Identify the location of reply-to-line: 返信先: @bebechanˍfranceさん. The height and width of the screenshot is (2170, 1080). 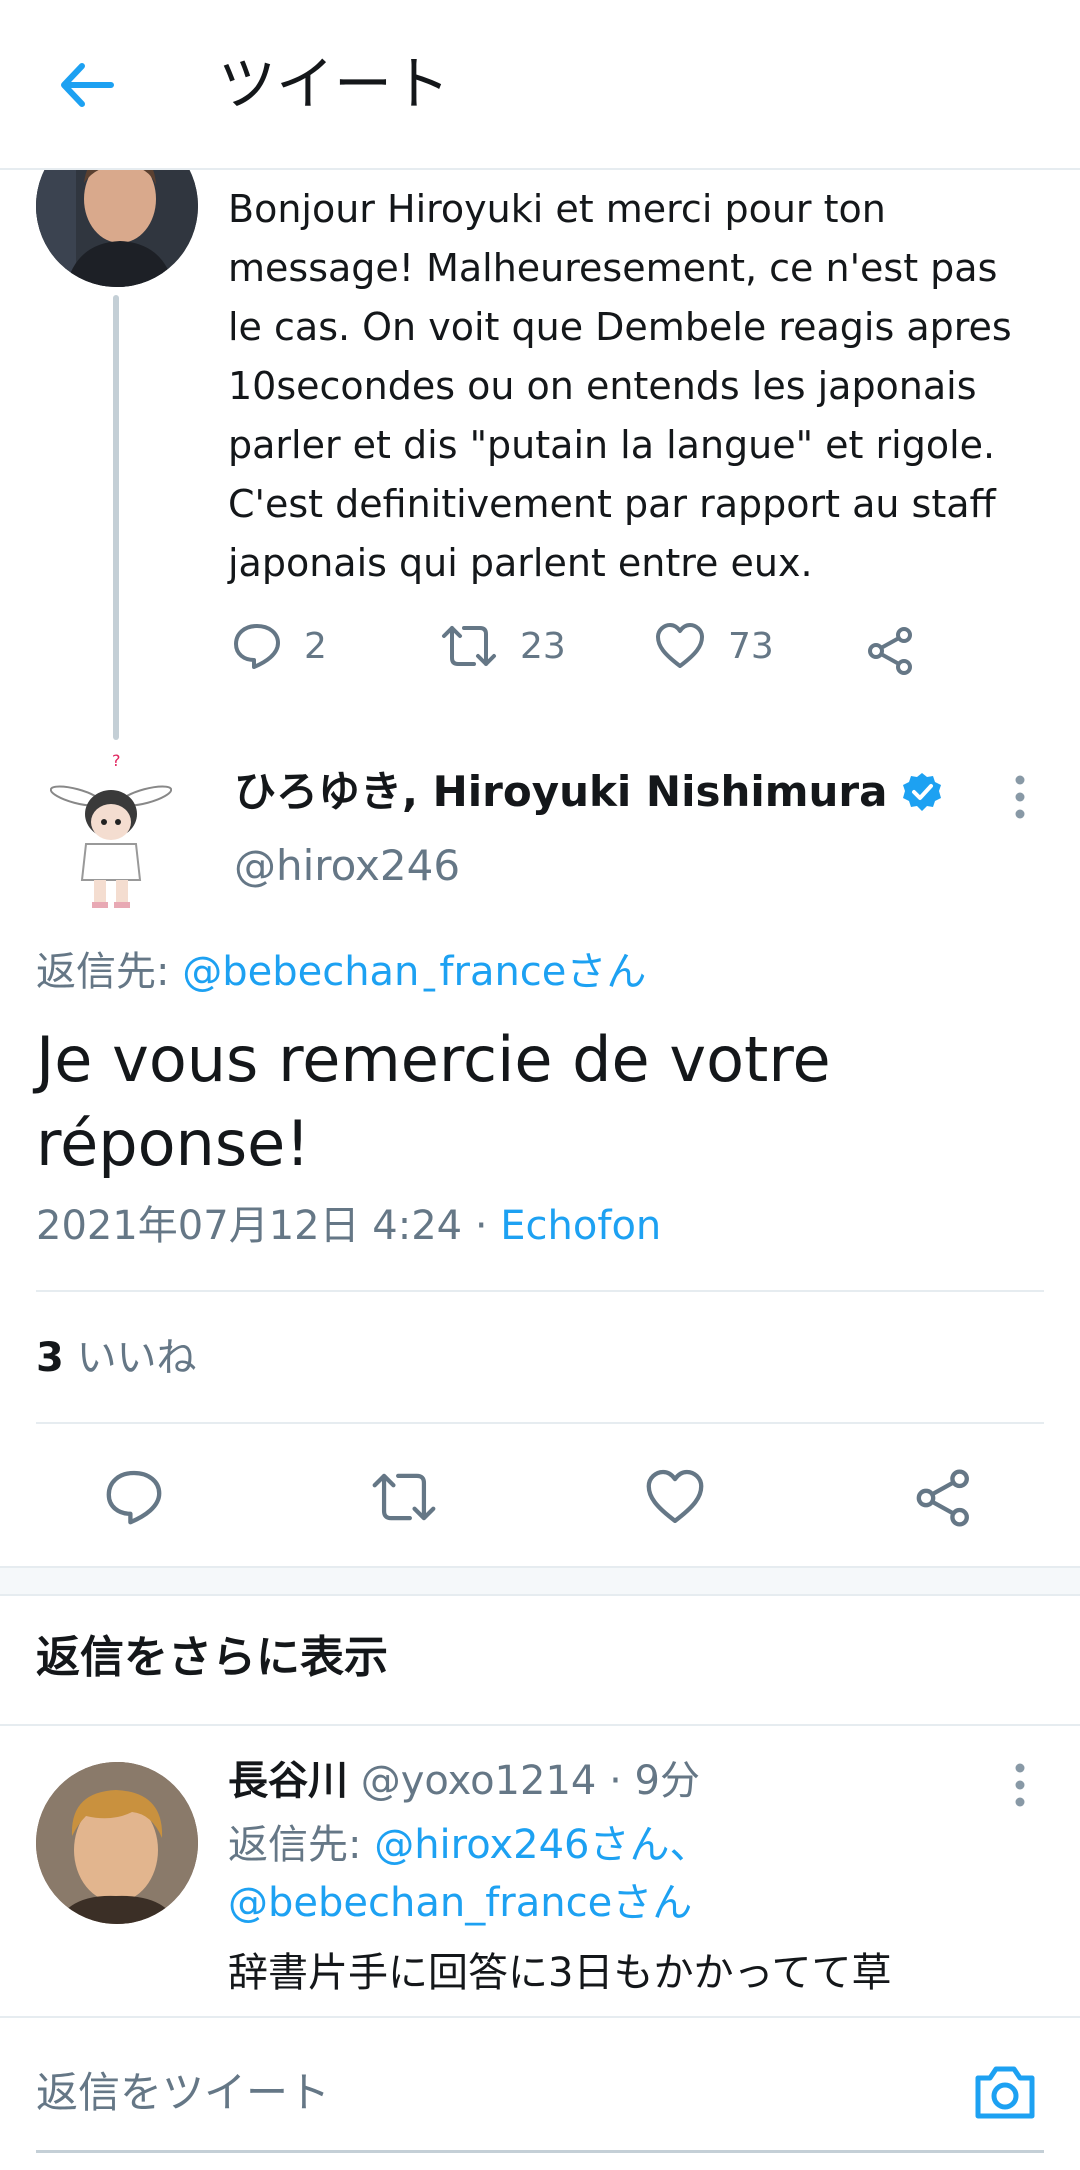
(341, 972).